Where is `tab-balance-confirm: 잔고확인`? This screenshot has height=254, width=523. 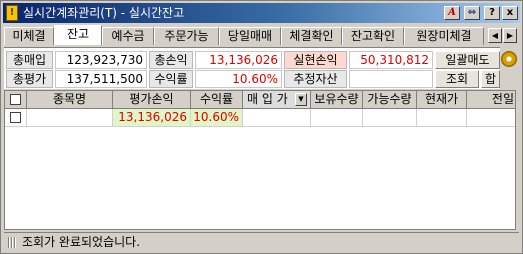
tab-balance-confirm: 잔고확인 is located at coordinates (373, 36).